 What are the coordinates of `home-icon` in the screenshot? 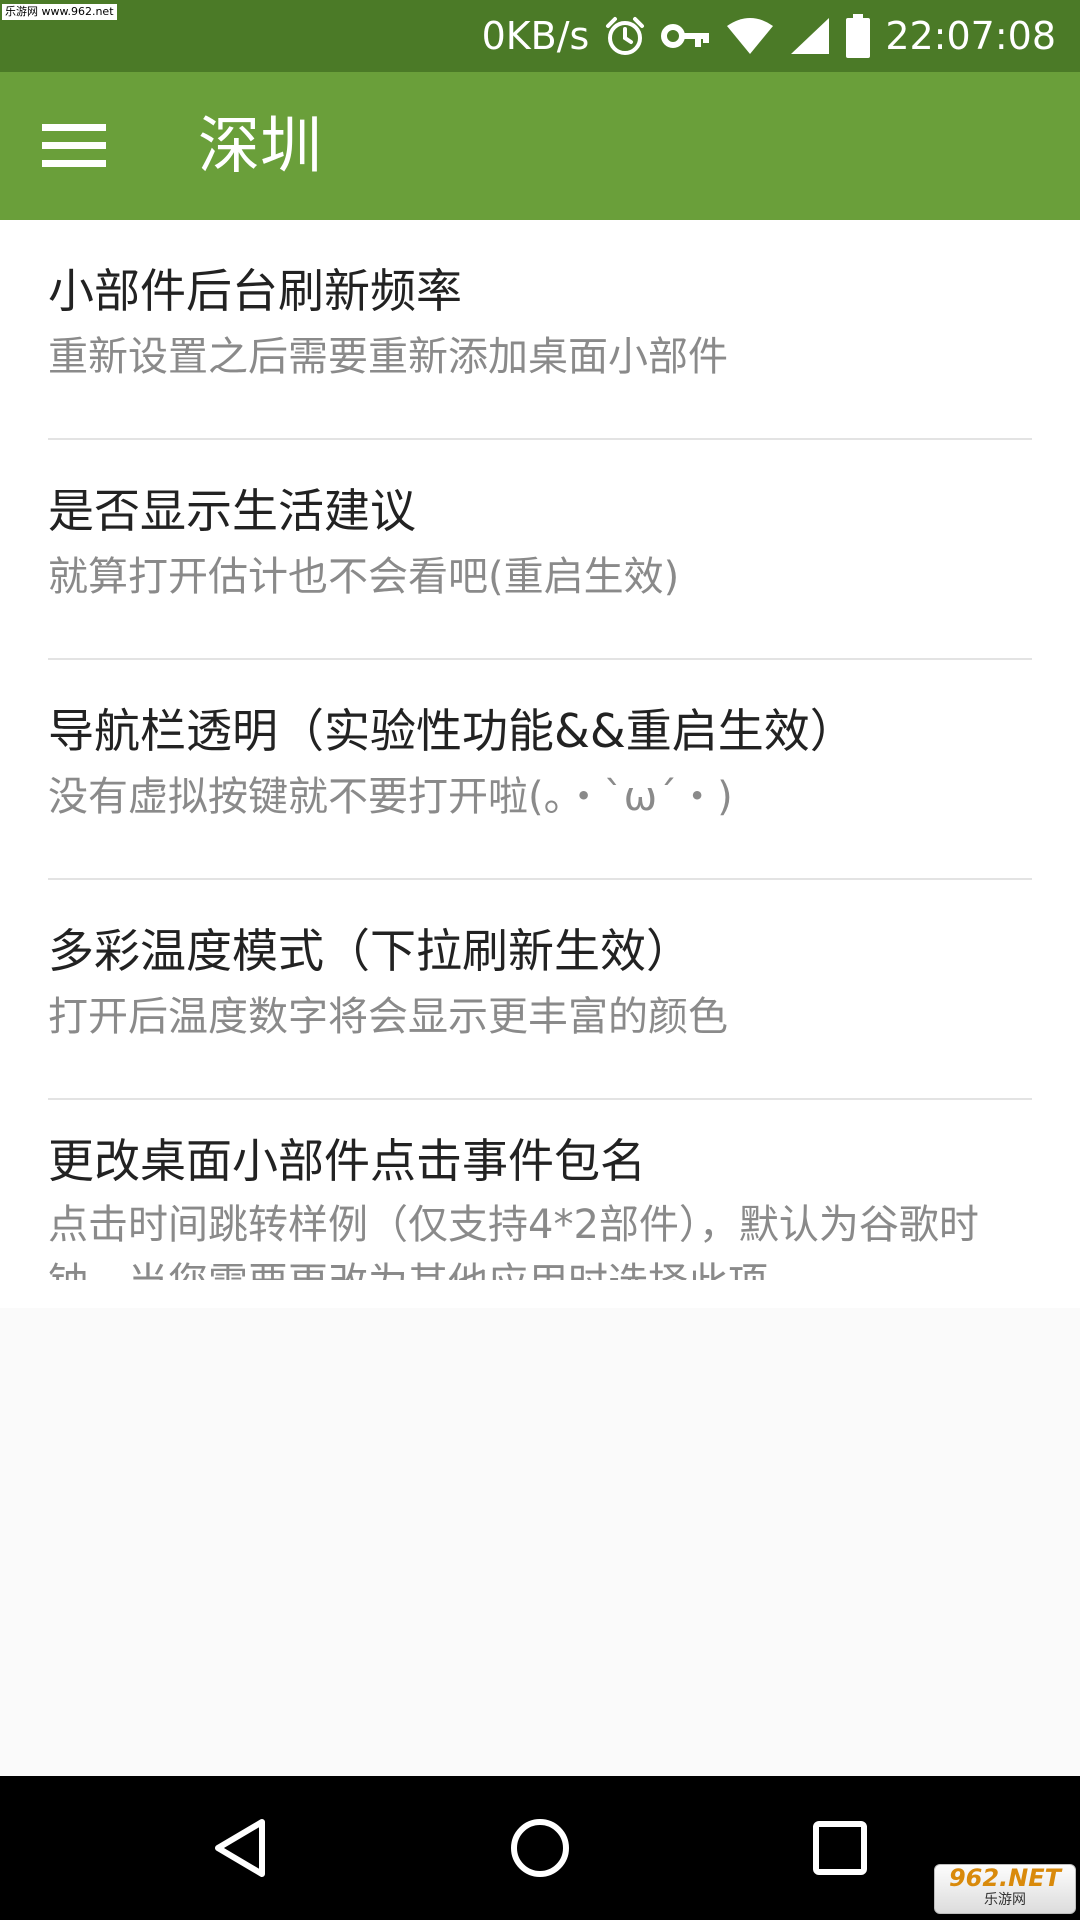 It's located at (540, 1848).